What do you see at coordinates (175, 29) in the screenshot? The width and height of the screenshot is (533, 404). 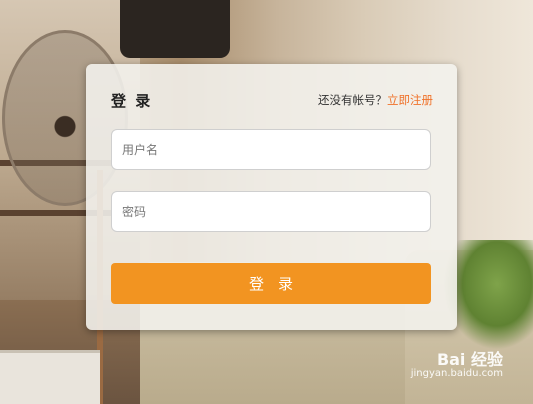 I see `background-lamp` at bounding box center [175, 29].